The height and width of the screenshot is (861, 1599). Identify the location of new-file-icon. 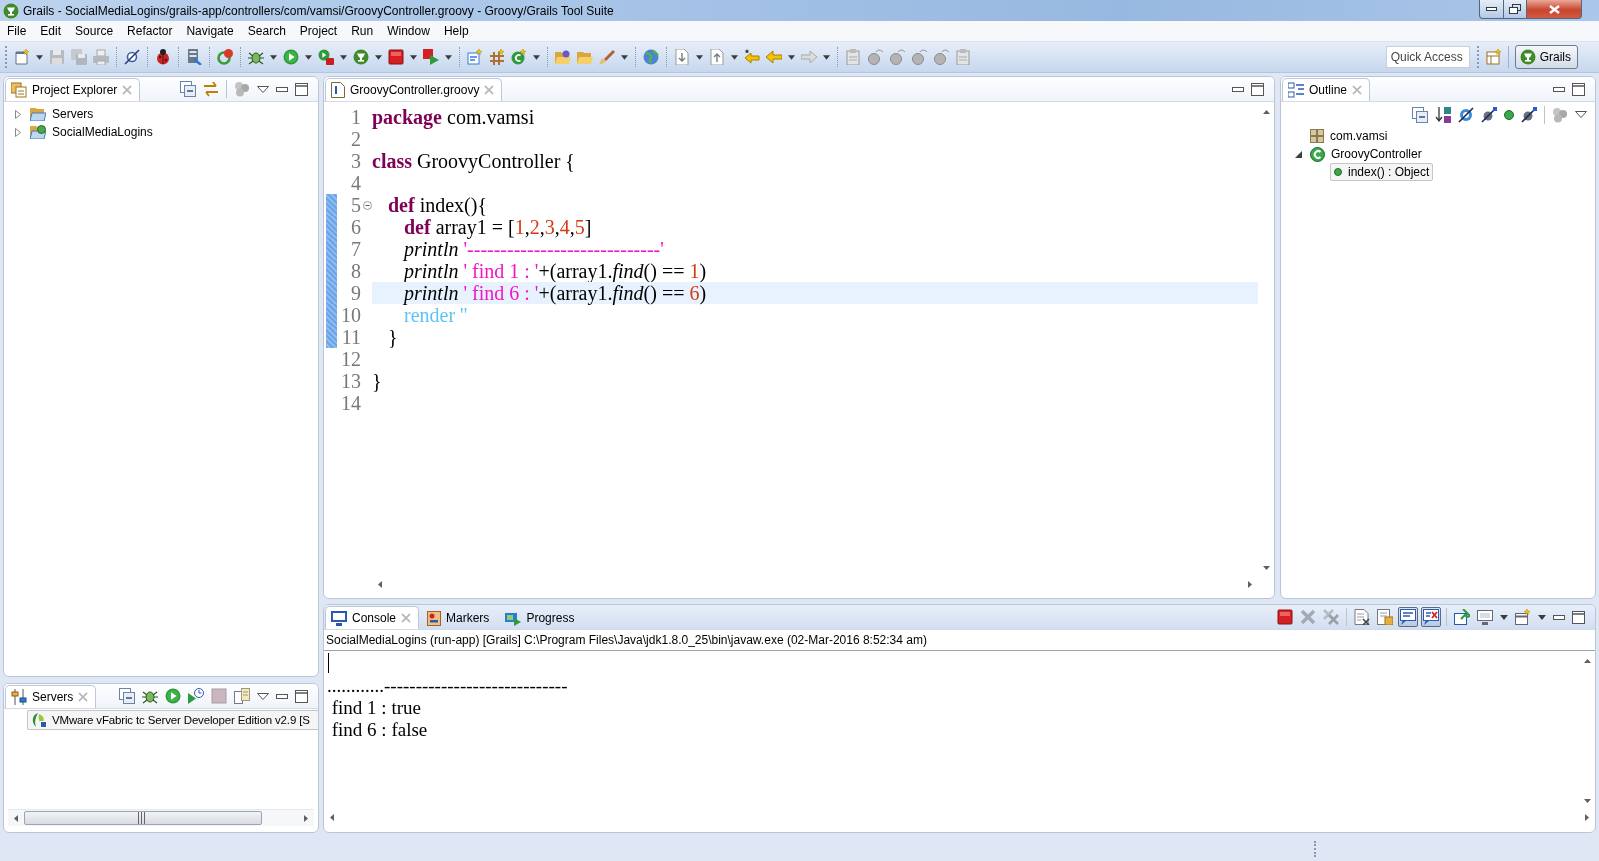
(22, 57).